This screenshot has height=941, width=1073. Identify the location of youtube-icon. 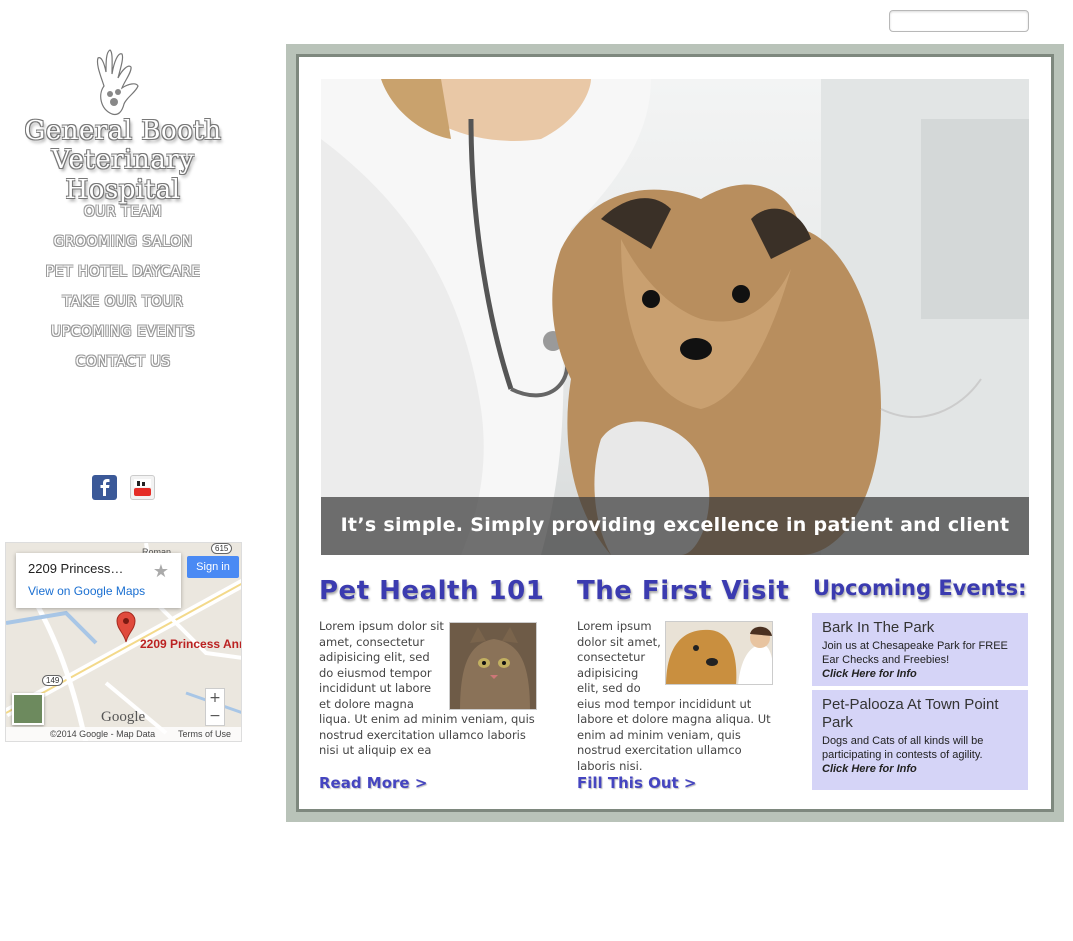
(142, 487).